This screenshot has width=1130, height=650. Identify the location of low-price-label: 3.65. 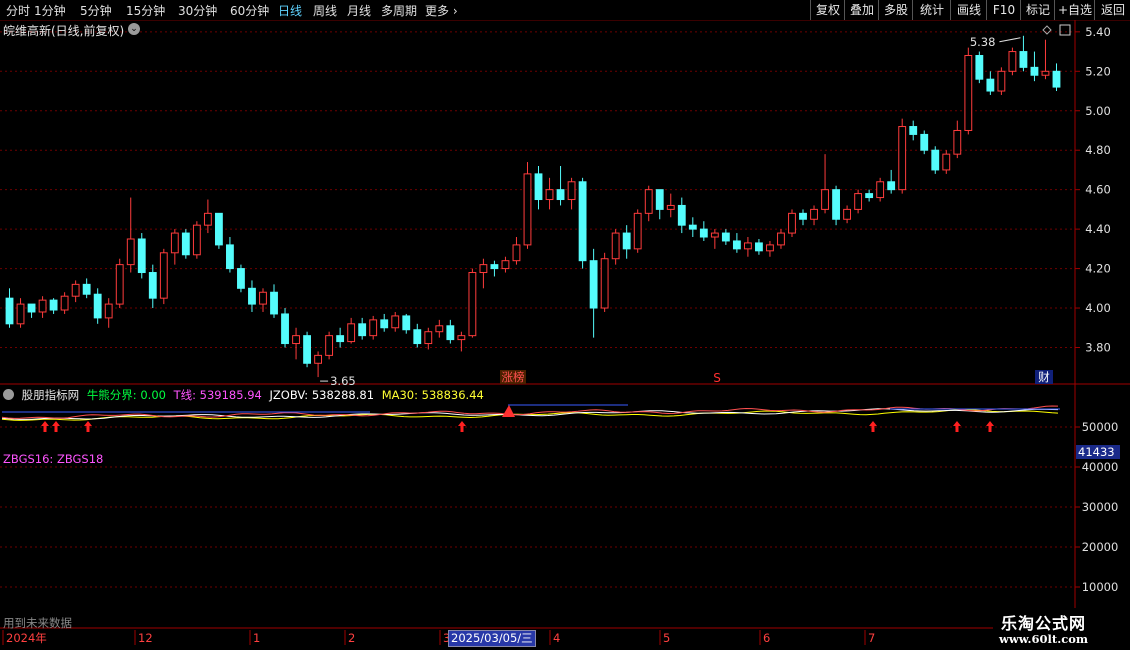
(343, 381).